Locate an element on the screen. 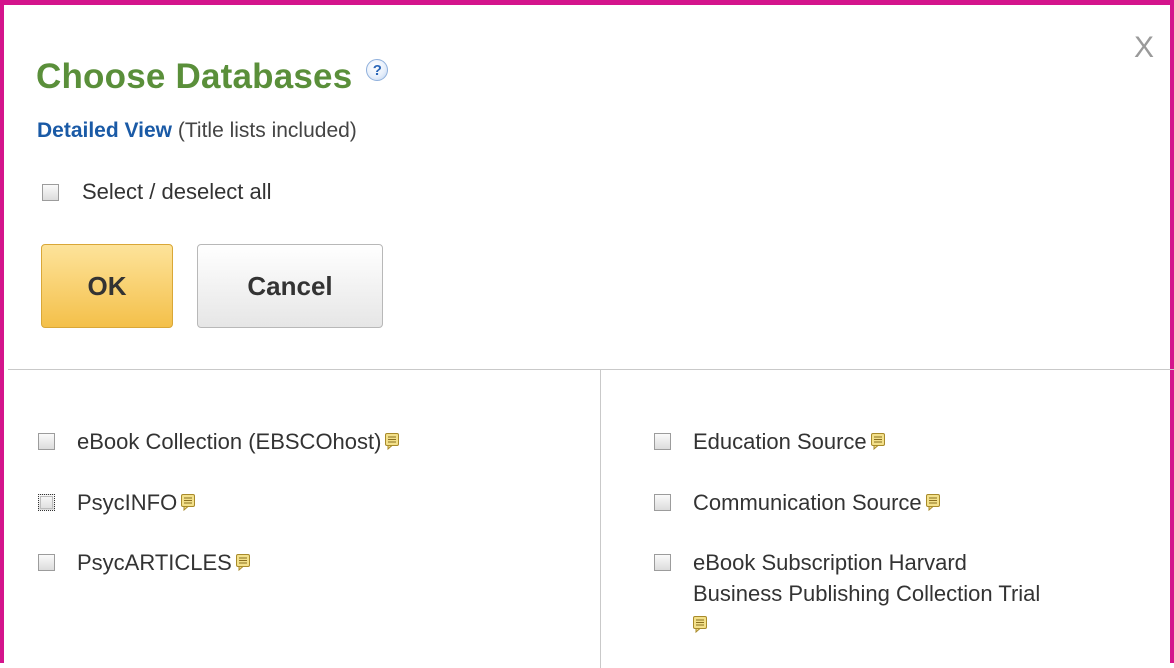 Image resolution: width=1174 pixels, height=668 pixels. dialog-header: Choose Databases ? is located at coordinates (212, 77).